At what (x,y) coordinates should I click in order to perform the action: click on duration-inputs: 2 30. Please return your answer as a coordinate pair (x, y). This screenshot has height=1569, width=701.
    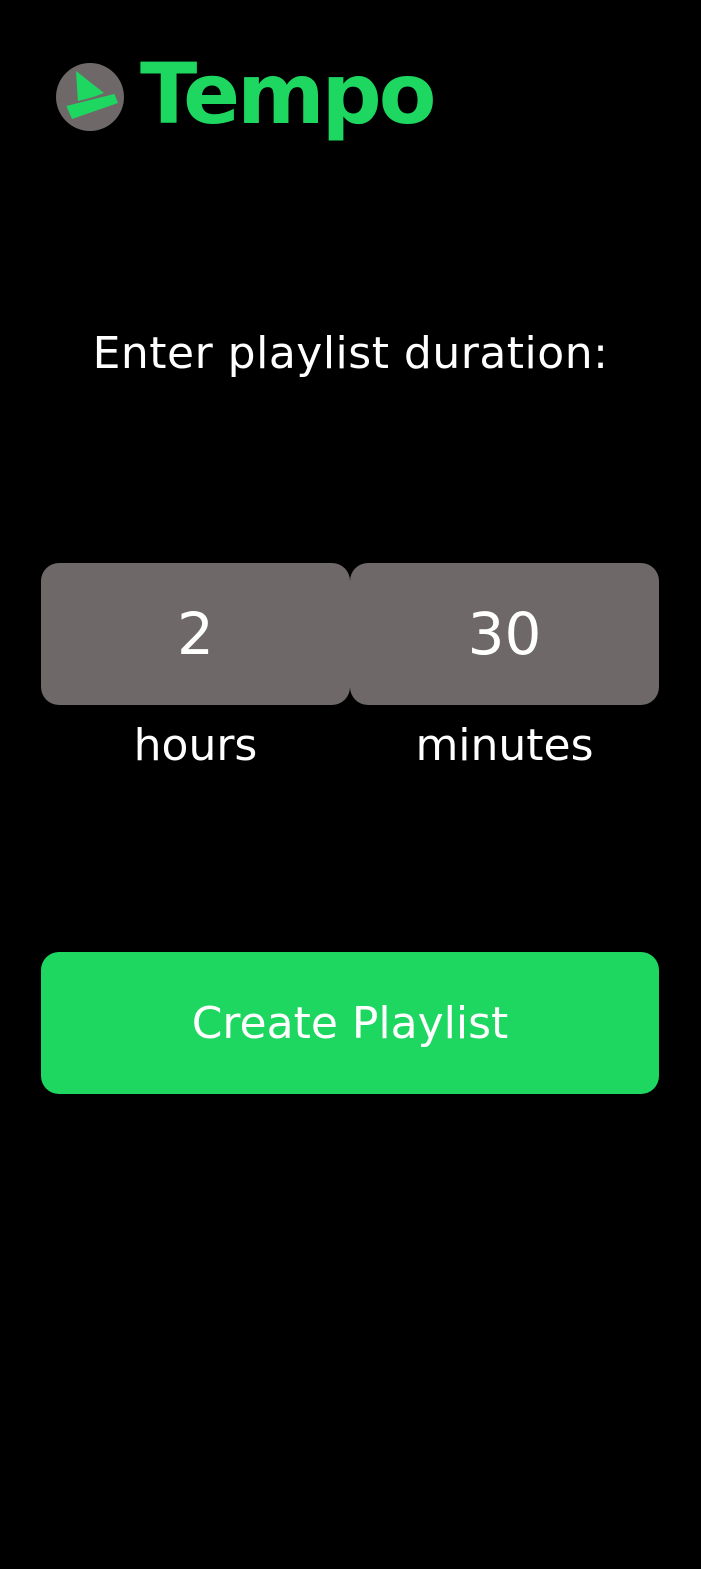
    Looking at the image, I should click on (350, 634).